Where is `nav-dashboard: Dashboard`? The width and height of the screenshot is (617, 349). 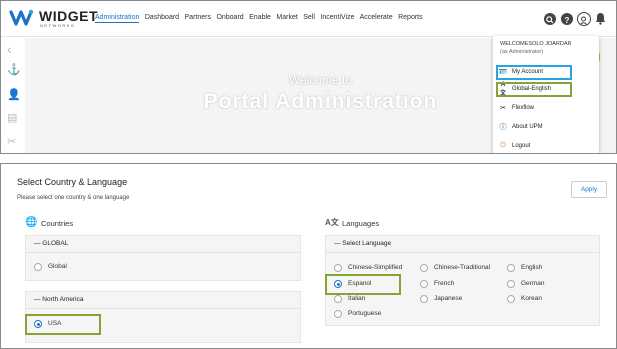 nav-dashboard: Dashboard is located at coordinates (162, 17).